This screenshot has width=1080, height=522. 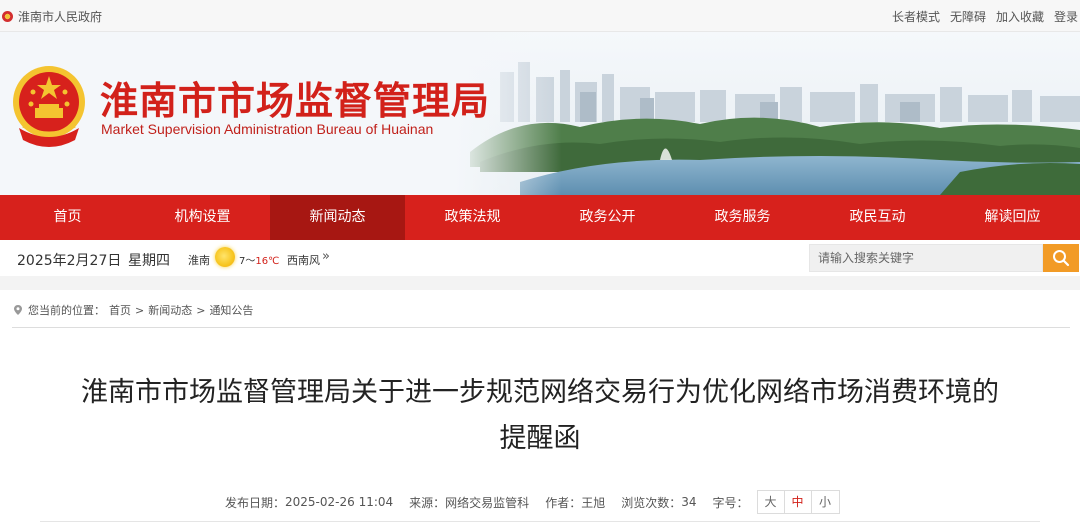 What do you see at coordinates (541, 327) in the screenshot?
I see `breadcrumb-divider` at bounding box center [541, 327].